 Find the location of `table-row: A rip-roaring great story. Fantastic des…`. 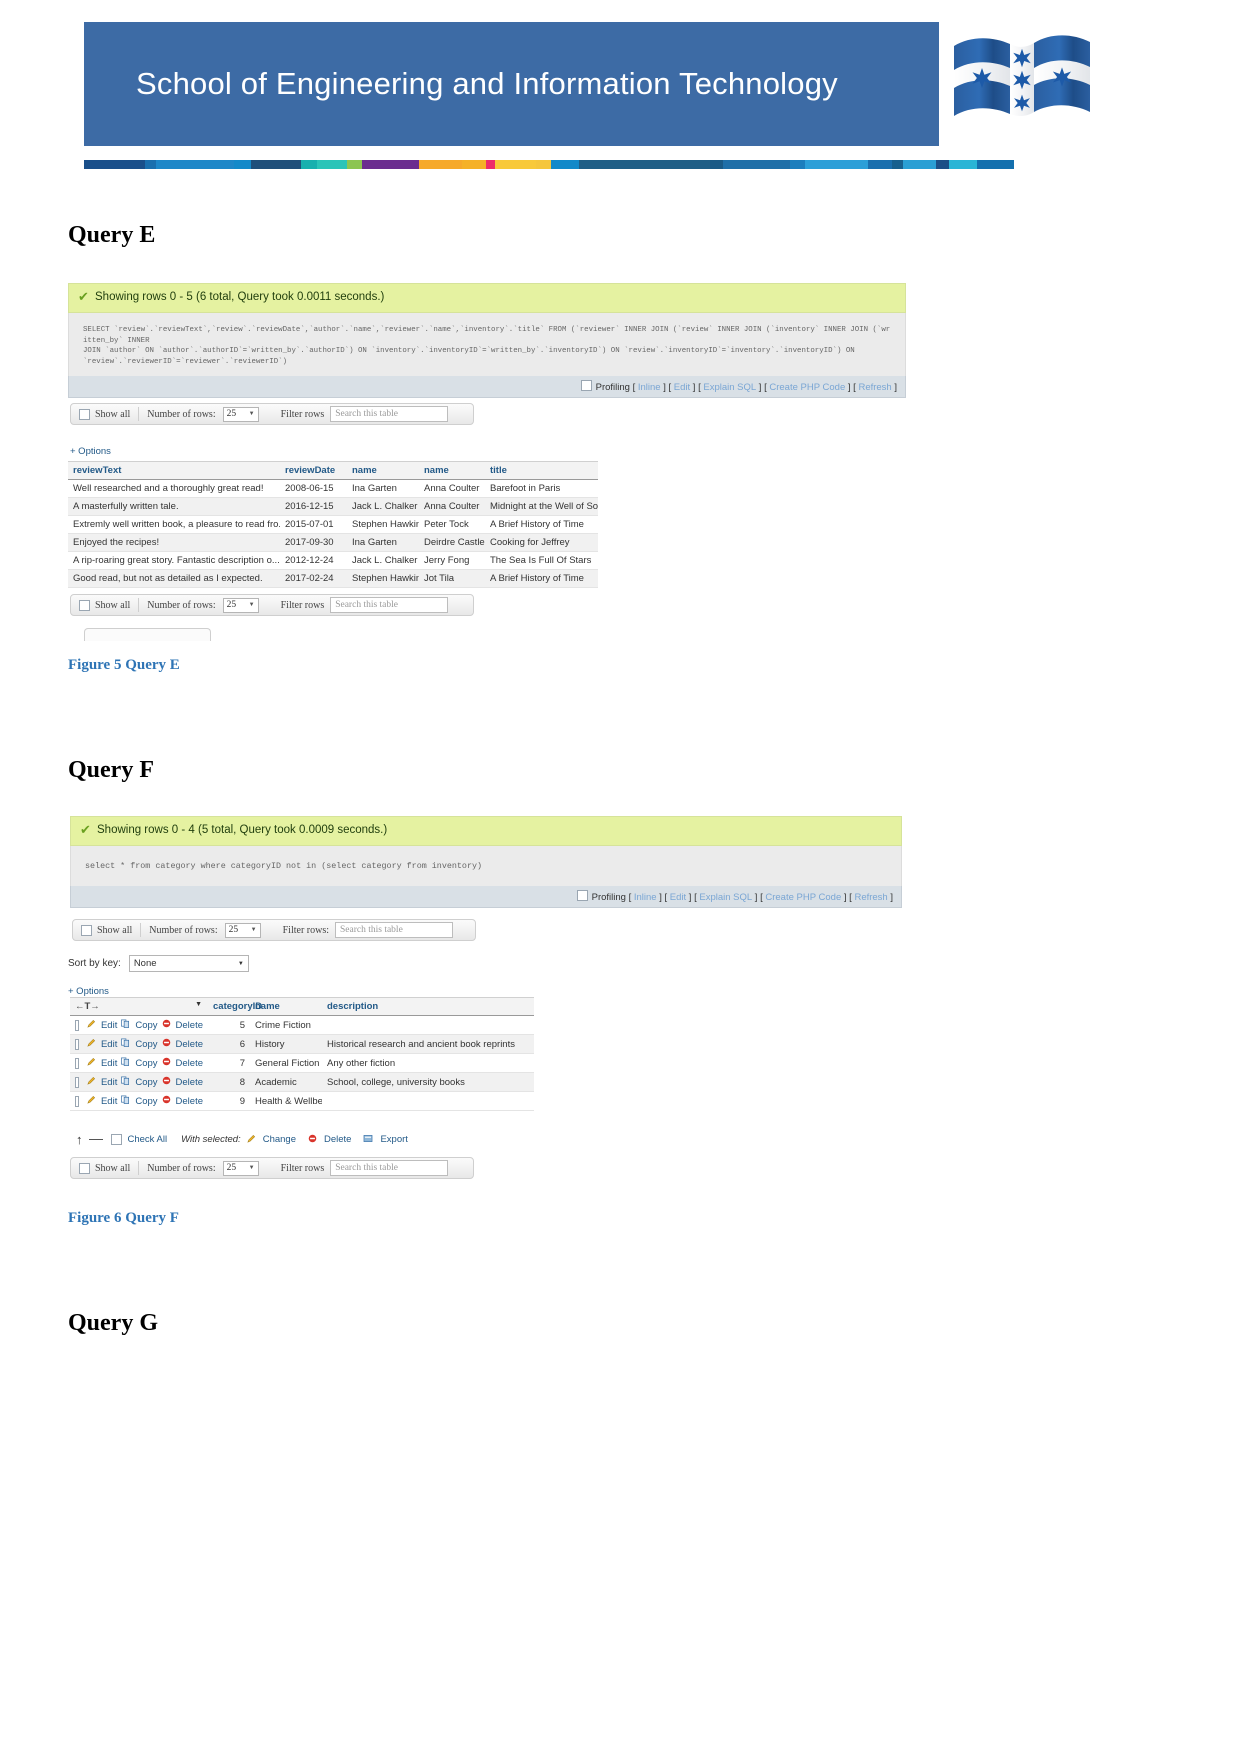

table-row: A rip-roaring great story. Fantastic des… is located at coordinates (333, 560).